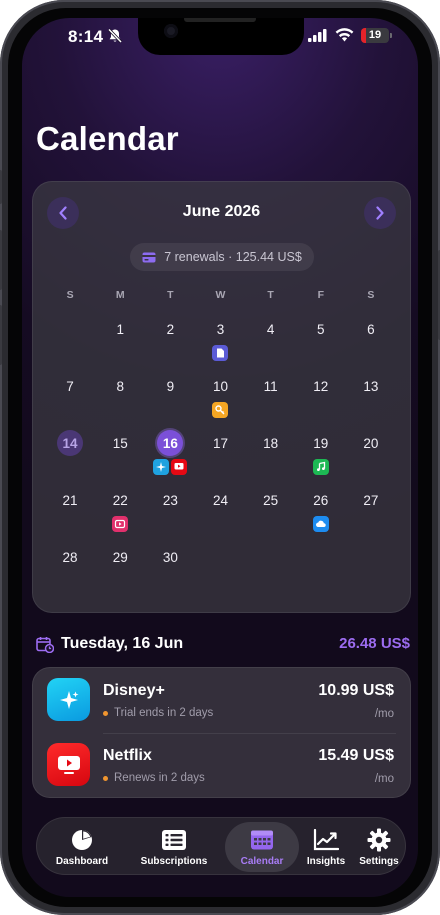 Image resolution: width=440 pixels, height=915 pixels. What do you see at coordinates (154, 778) in the screenshot?
I see `subscription-status: Renews in 2 days` at bounding box center [154, 778].